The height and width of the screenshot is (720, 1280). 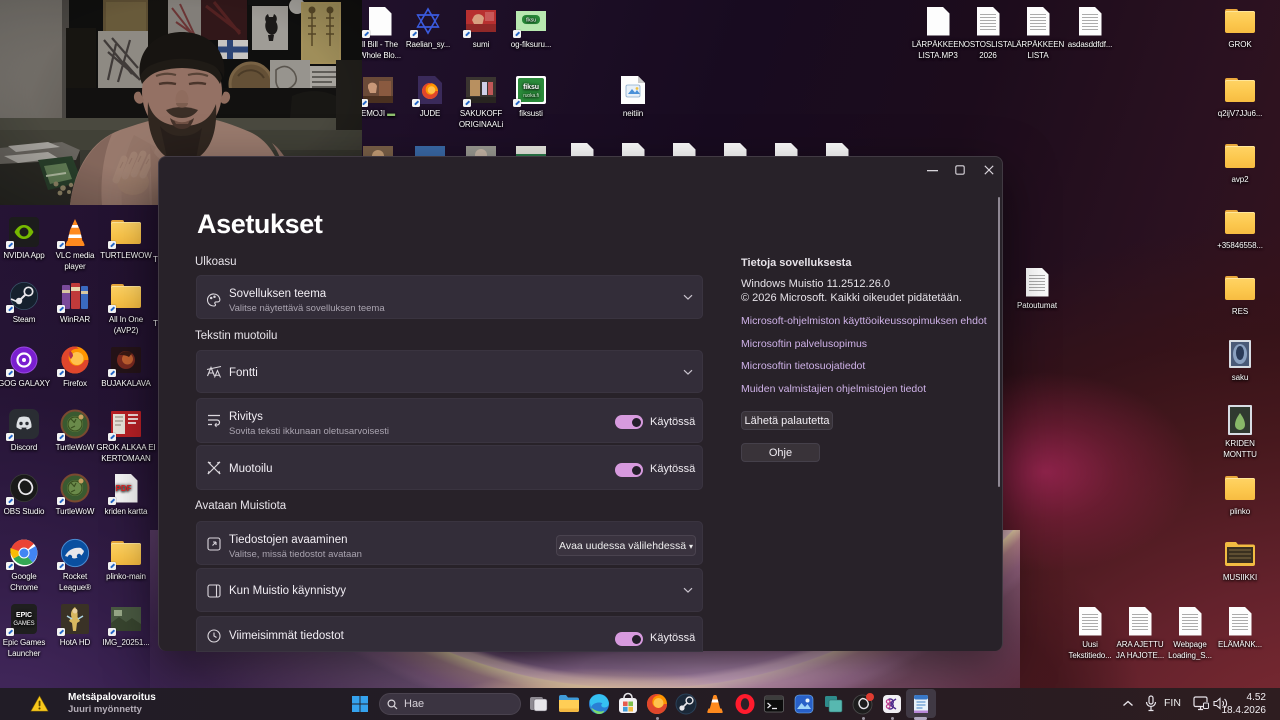 What do you see at coordinates (531, 96) in the screenshot?
I see `svg-text: ruoka.fi` at bounding box center [531, 96].